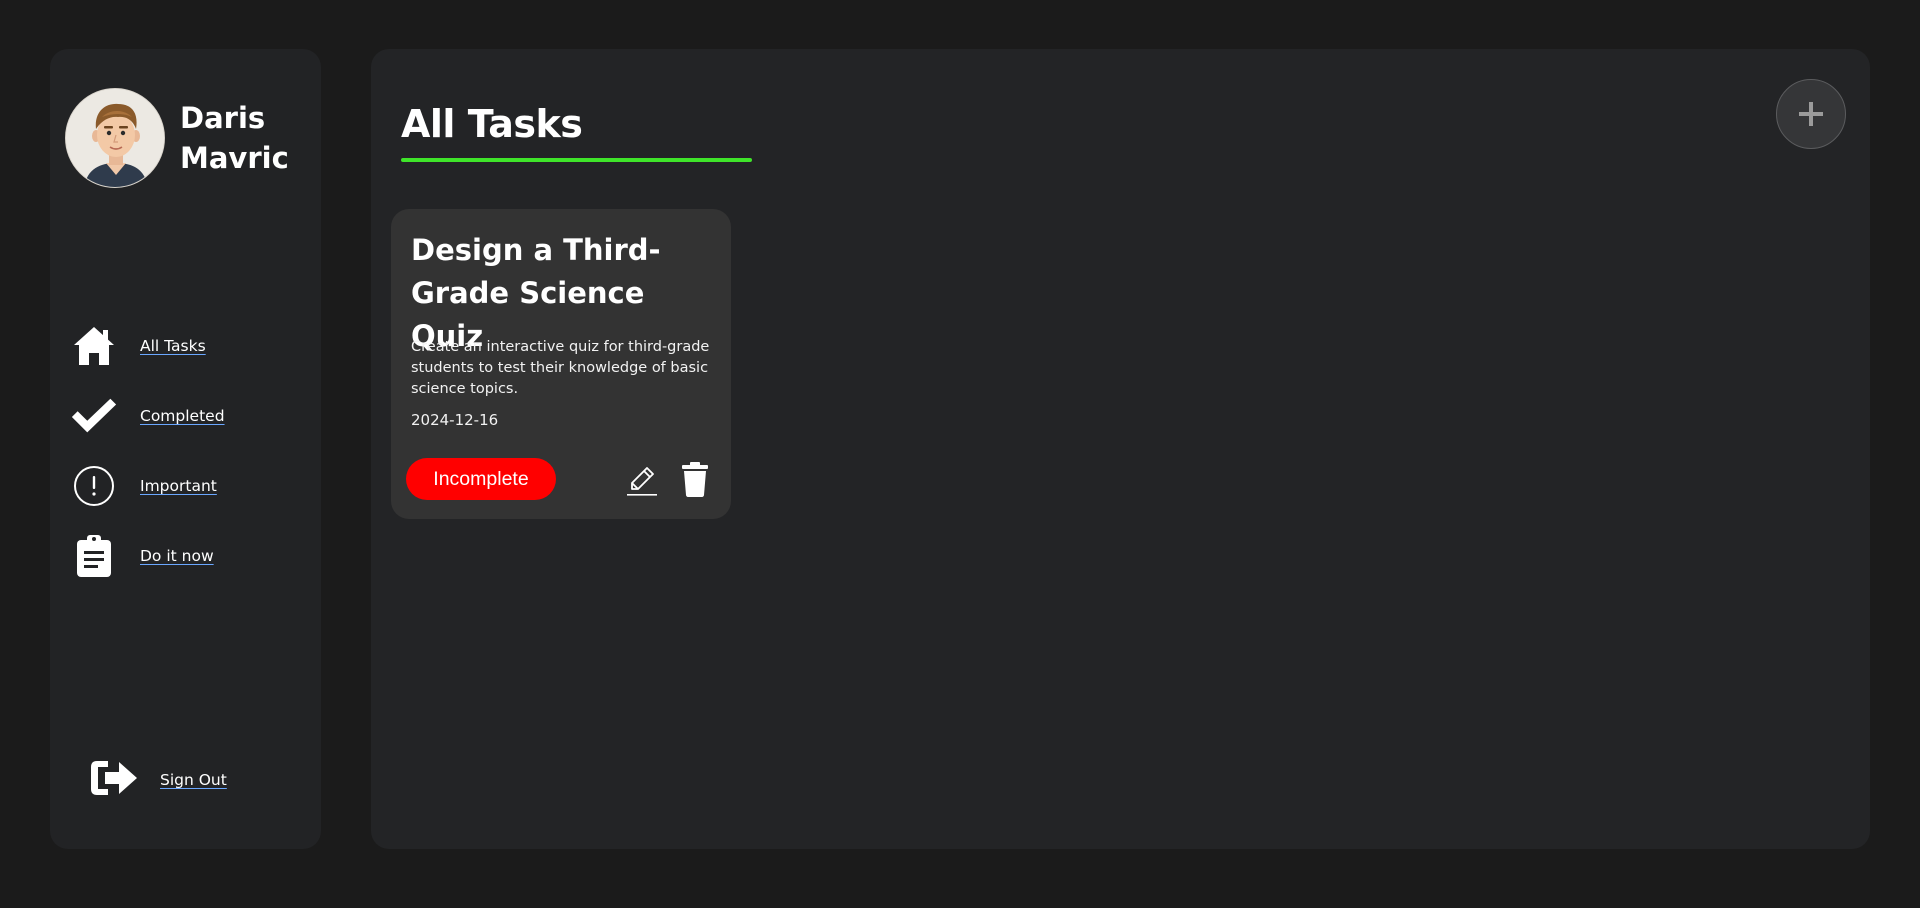 This screenshot has height=908, width=1920. Describe the element at coordinates (234, 138) in the screenshot. I see `user-name: Daris Mavric` at that location.